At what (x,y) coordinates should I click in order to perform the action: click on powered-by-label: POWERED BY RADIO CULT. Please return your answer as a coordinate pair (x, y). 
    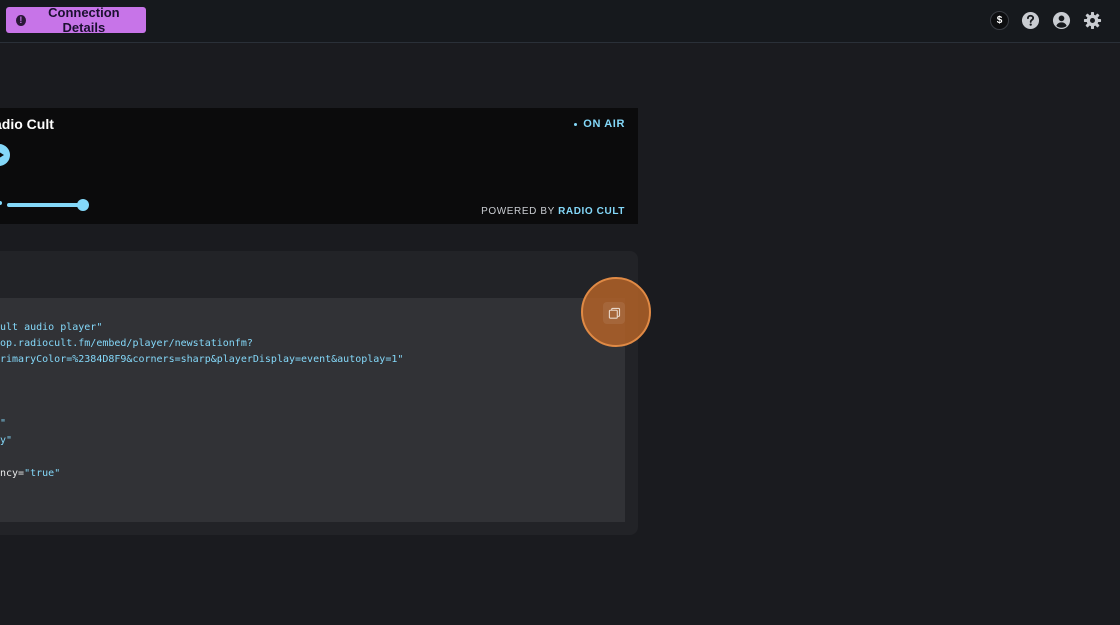
    Looking at the image, I should click on (553, 211).